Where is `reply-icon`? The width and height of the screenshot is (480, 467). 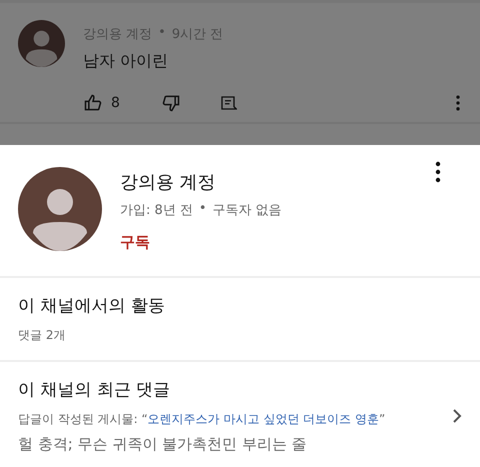
reply-icon is located at coordinates (227, 103).